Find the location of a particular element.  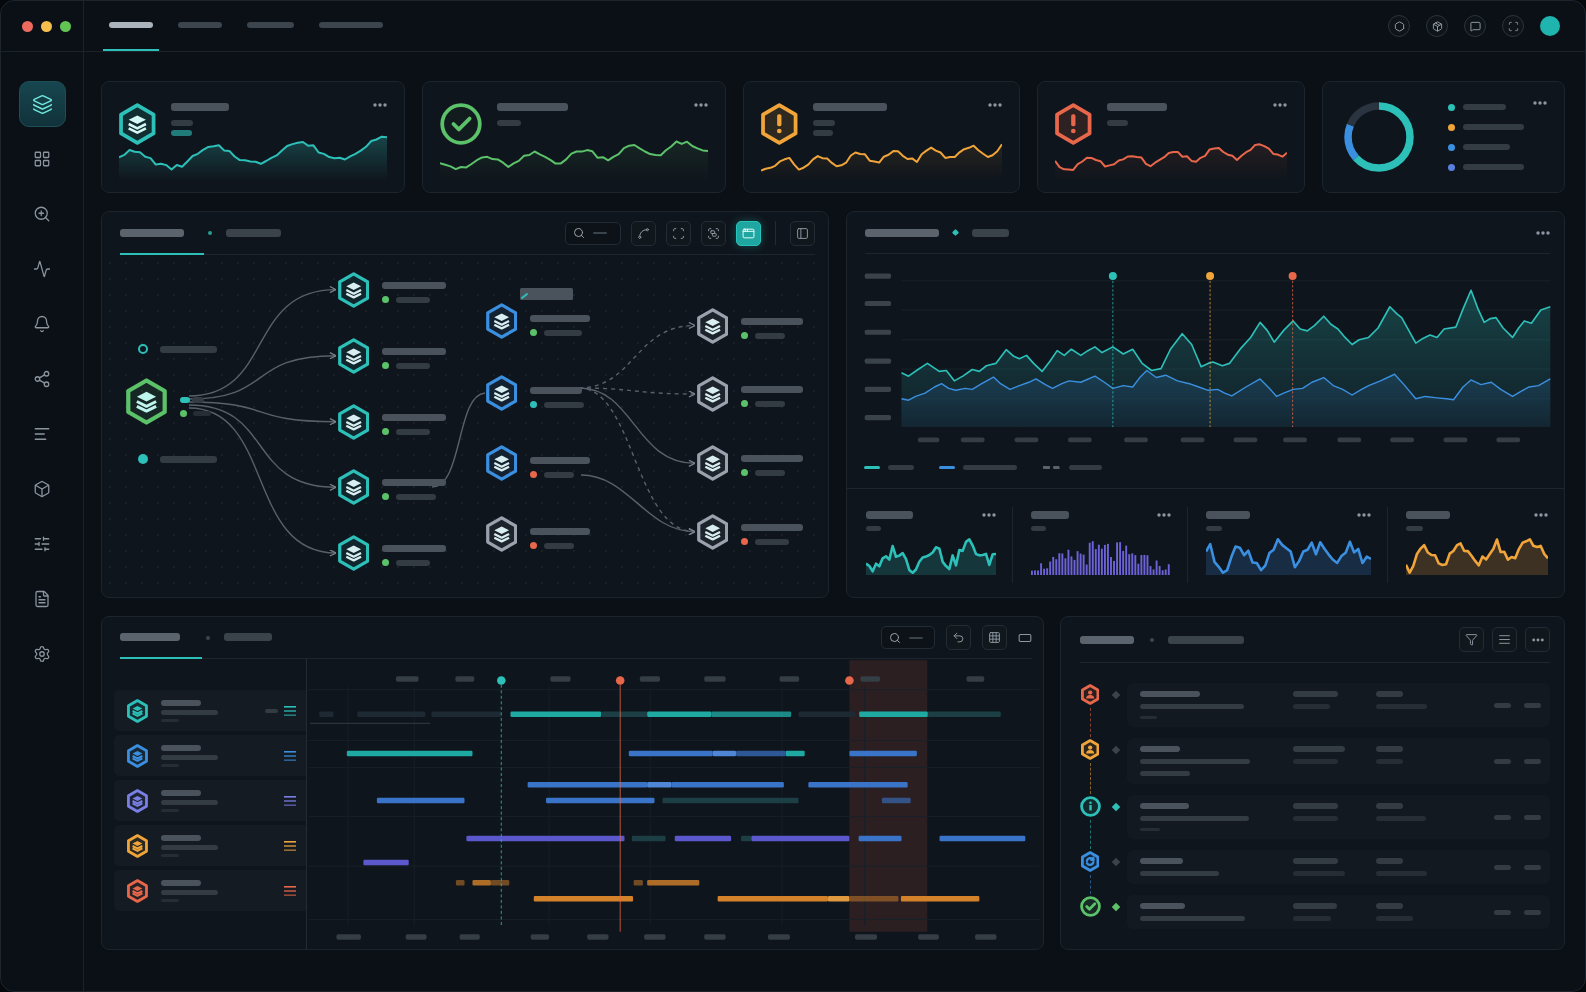

group-tool-button is located at coordinates (713, 233).